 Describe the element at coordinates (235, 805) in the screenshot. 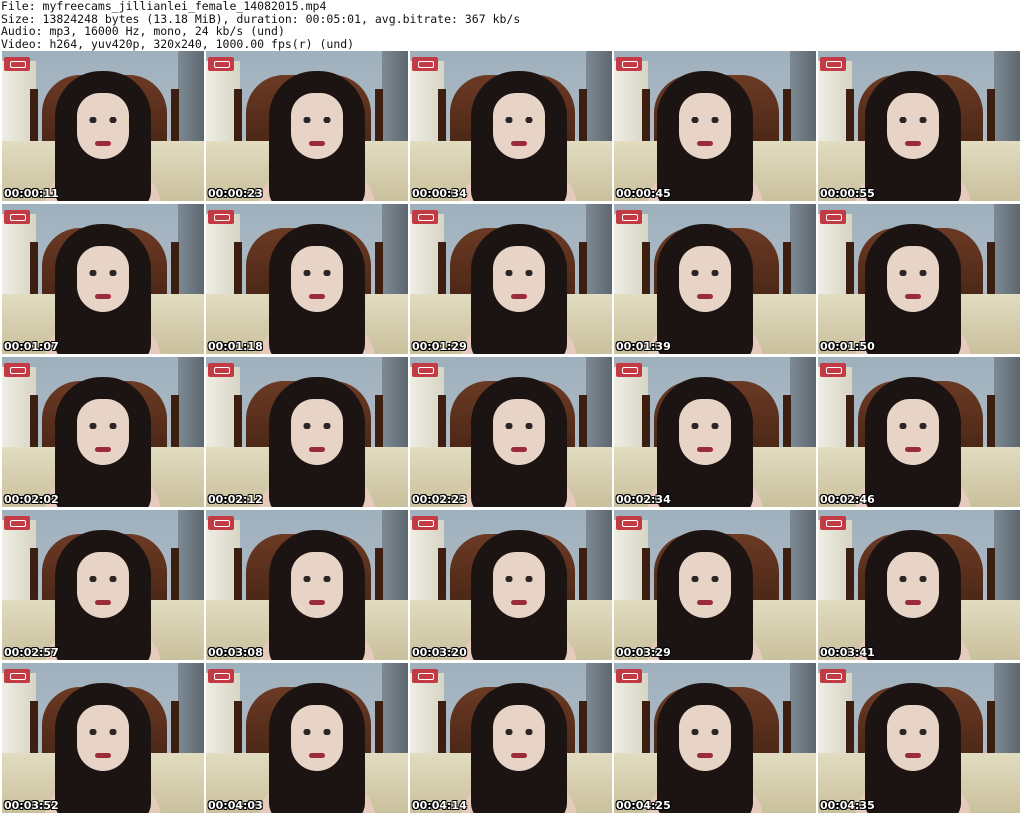

I see `timestamp-label: 00:04:03` at that location.